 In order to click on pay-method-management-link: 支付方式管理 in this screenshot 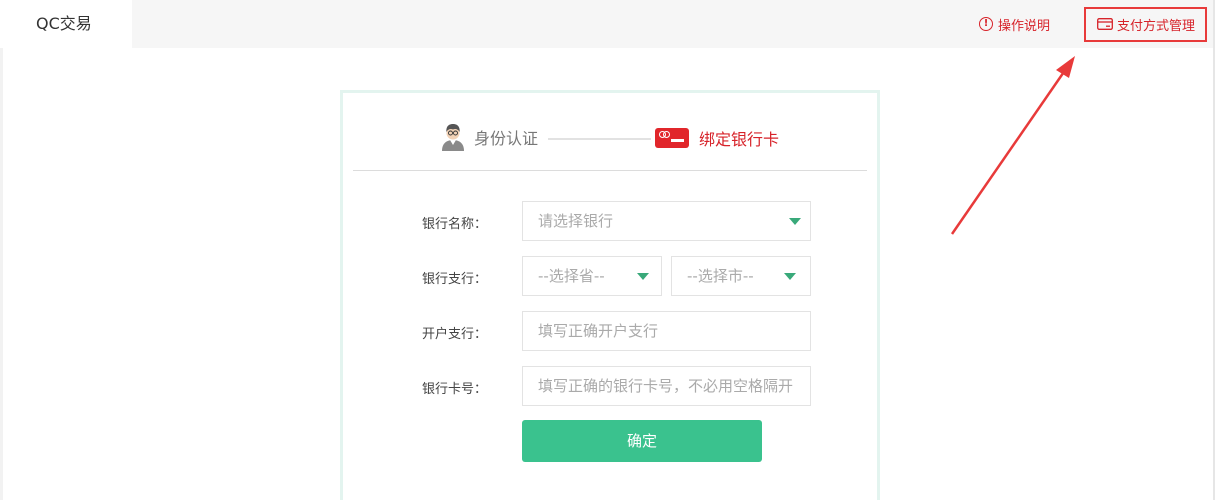, I will do `click(1146, 24)`.